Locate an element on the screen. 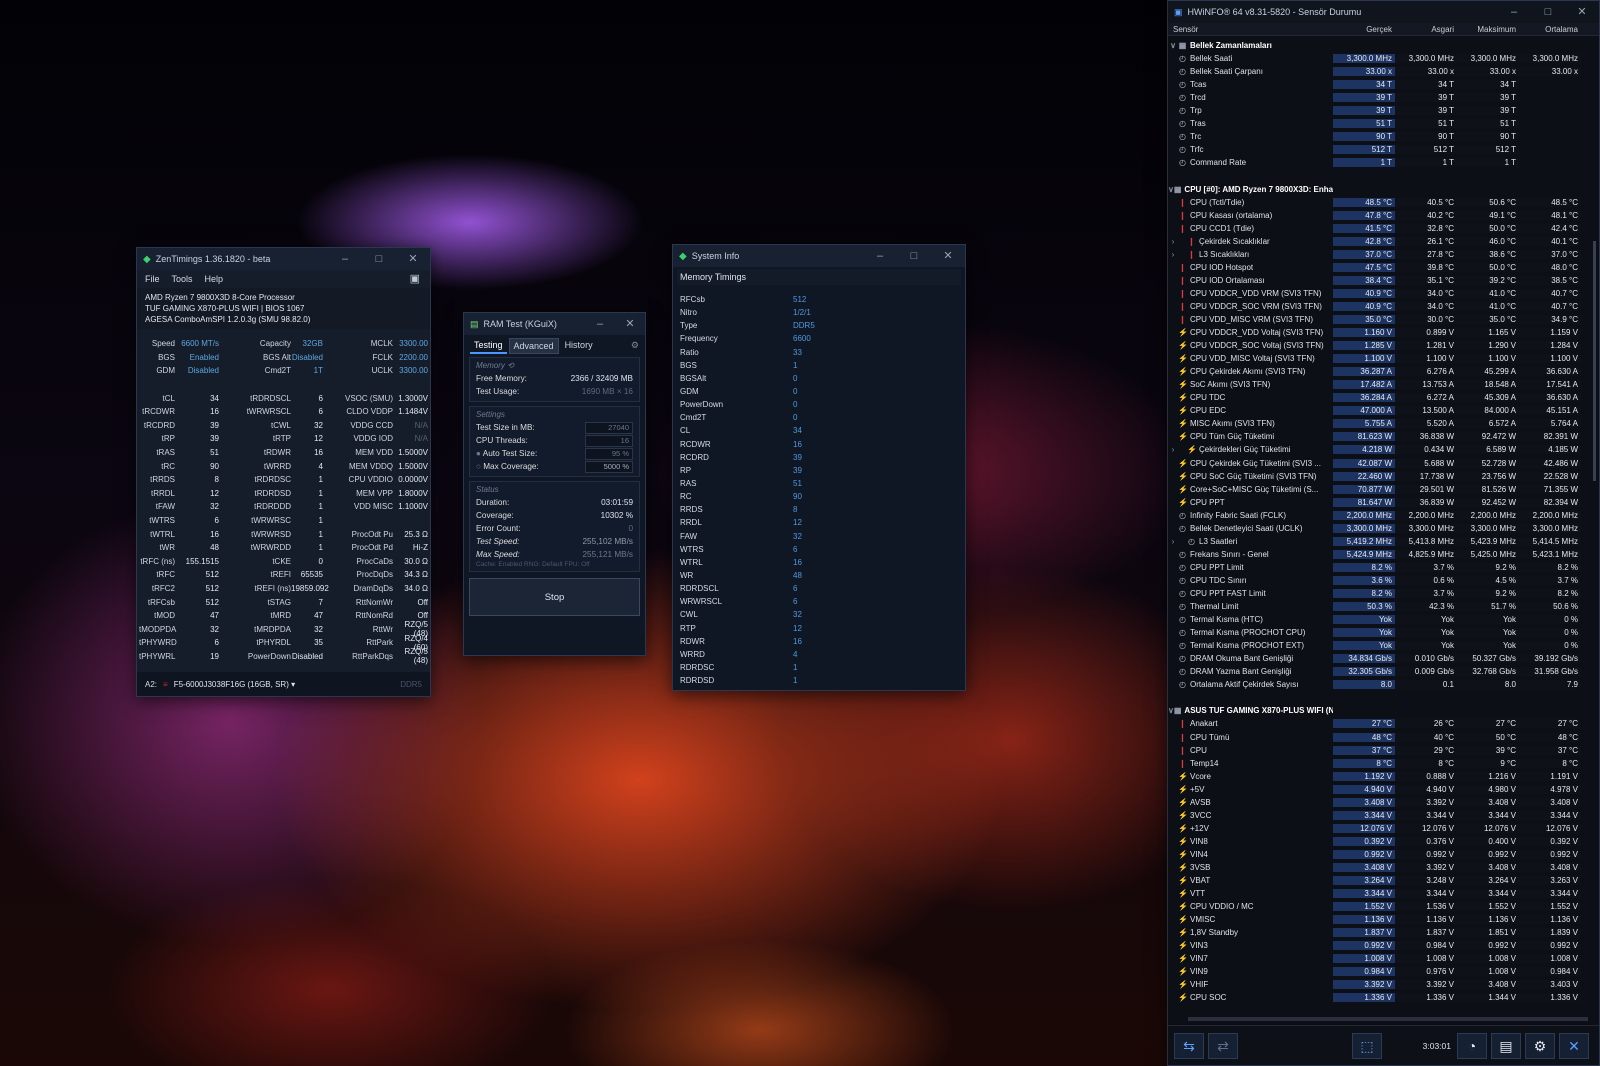 The image size is (1600, 1066). sysinfo-titlebar: ◆ System Info – □ ✕ is located at coordinates (819, 256).